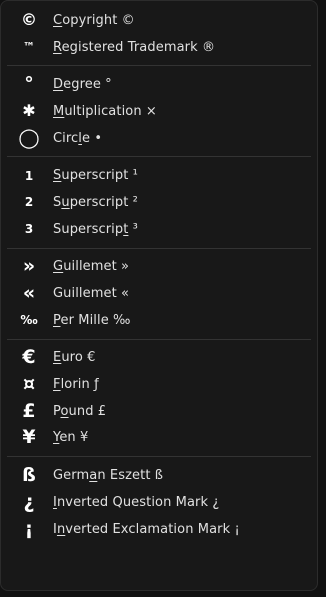 Image resolution: width=326 pixels, height=597 pixels. What do you see at coordinates (95, 202) in the screenshot?
I see `menu-item-label: Superscript ²` at bounding box center [95, 202].